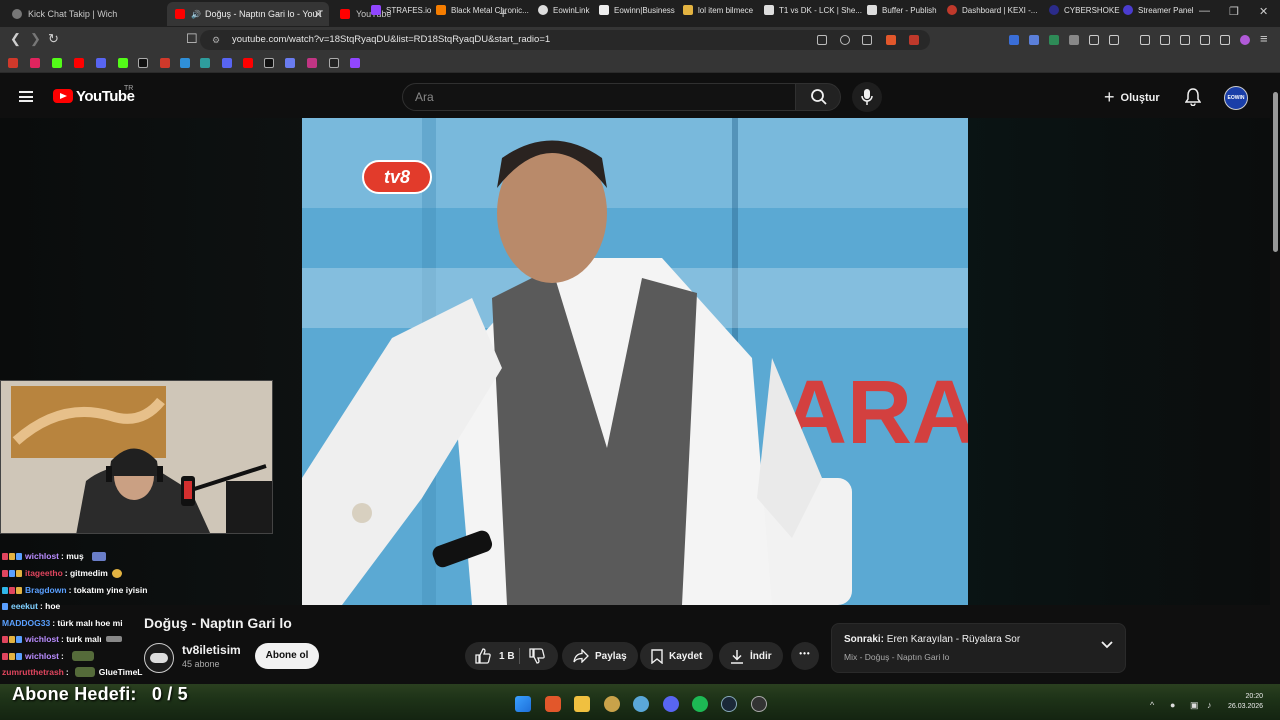 The width and height of the screenshot is (1280, 720). What do you see at coordinates (637, 10) in the screenshot?
I see `bookmark-eowinn-business: Eowinn|Business` at bounding box center [637, 10].